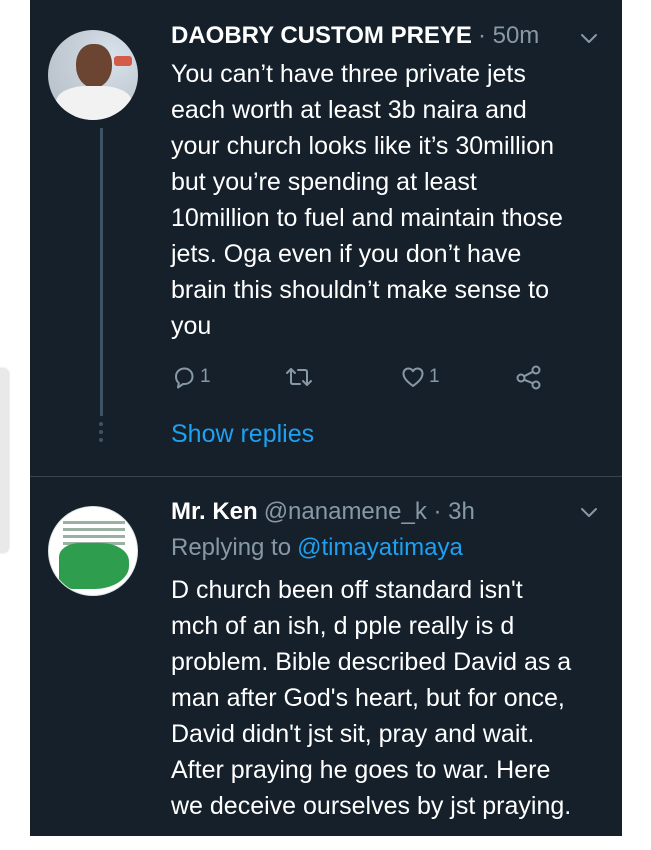 This screenshot has width=651, height=850. What do you see at coordinates (214, 512) in the screenshot?
I see `author-name: Mr. Ken` at bounding box center [214, 512].